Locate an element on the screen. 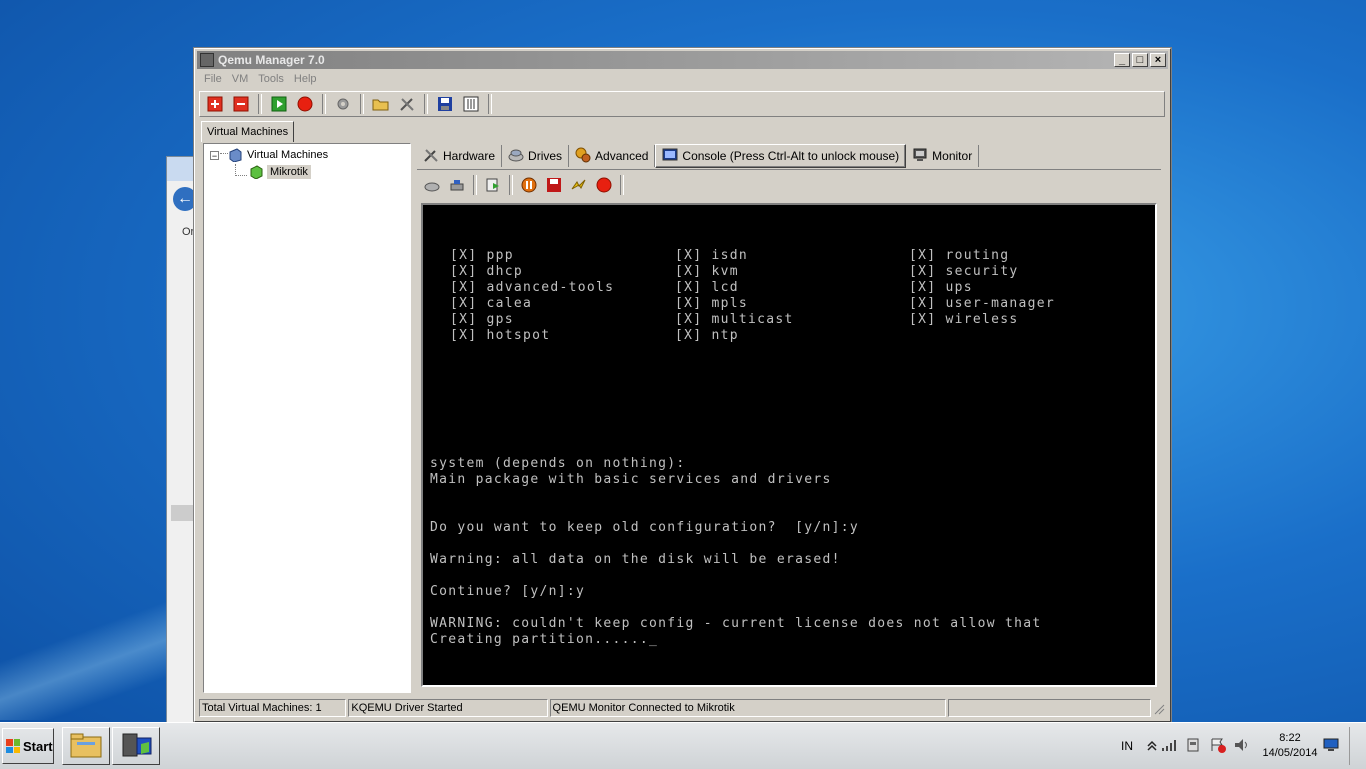  virtual-machines-folder-icon is located at coordinates (235, 155).